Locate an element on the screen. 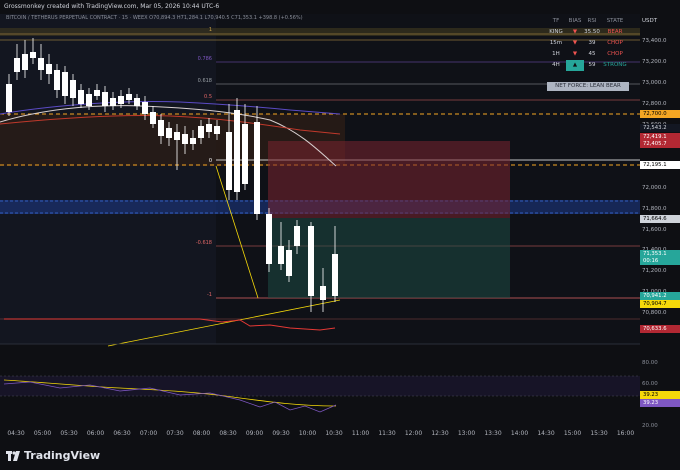 Image resolution: width=680 pixels, height=470 pixels. rsi-cell: 45 is located at coordinates (592, 54).